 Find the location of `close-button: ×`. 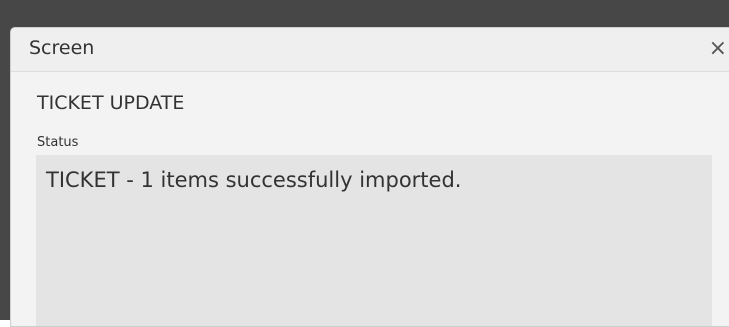

close-button: × is located at coordinates (713, 49).